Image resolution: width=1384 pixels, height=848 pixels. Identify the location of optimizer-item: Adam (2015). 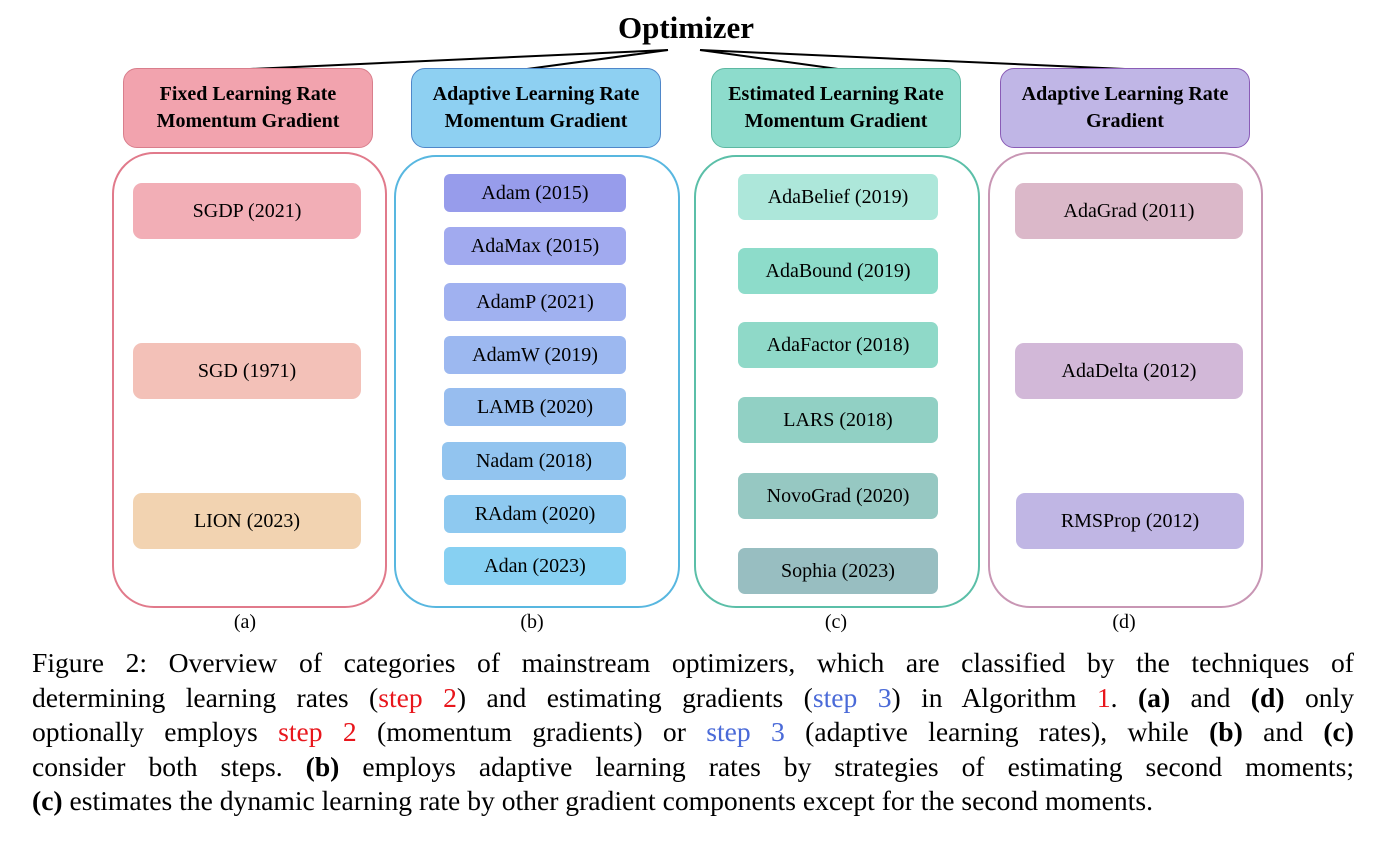
(535, 193).